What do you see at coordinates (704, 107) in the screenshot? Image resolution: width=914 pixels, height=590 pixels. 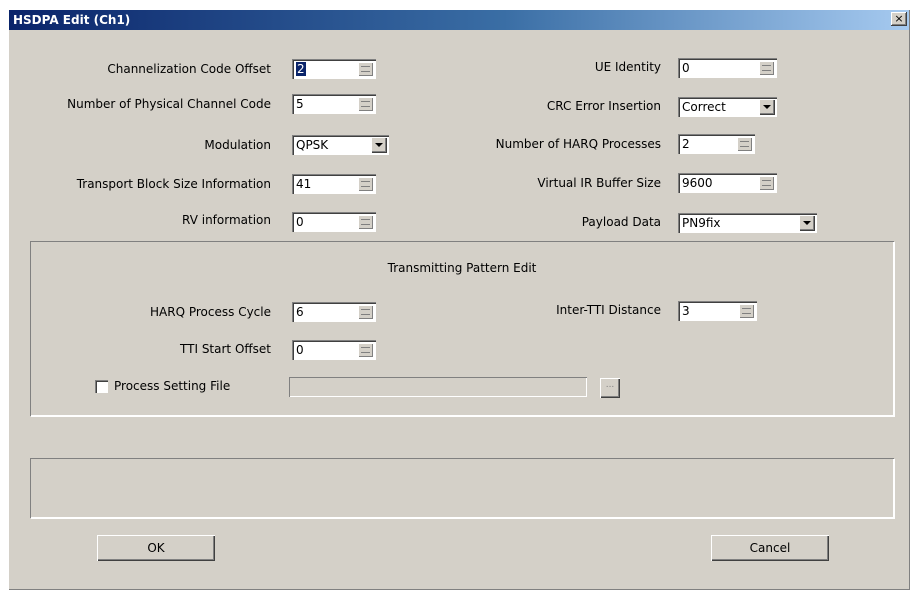 I see `crc-error-insertion-value: Correct` at bounding box center [704, 107].